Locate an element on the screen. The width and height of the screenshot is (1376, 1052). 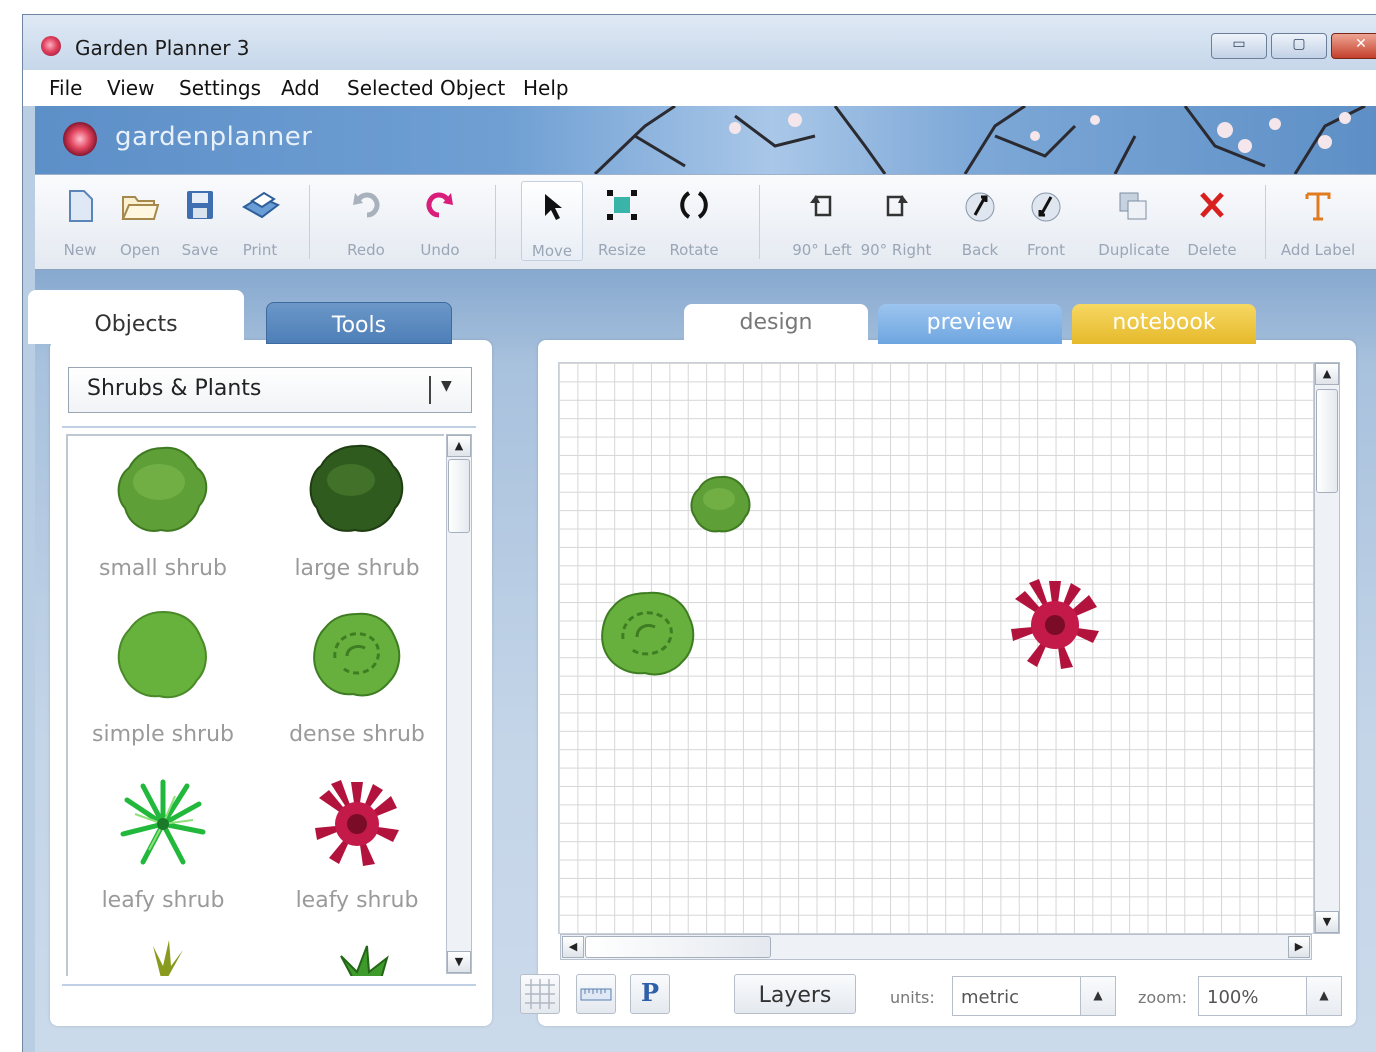
menu-selected-object: Selected Object is located at coordinates (426, 88).